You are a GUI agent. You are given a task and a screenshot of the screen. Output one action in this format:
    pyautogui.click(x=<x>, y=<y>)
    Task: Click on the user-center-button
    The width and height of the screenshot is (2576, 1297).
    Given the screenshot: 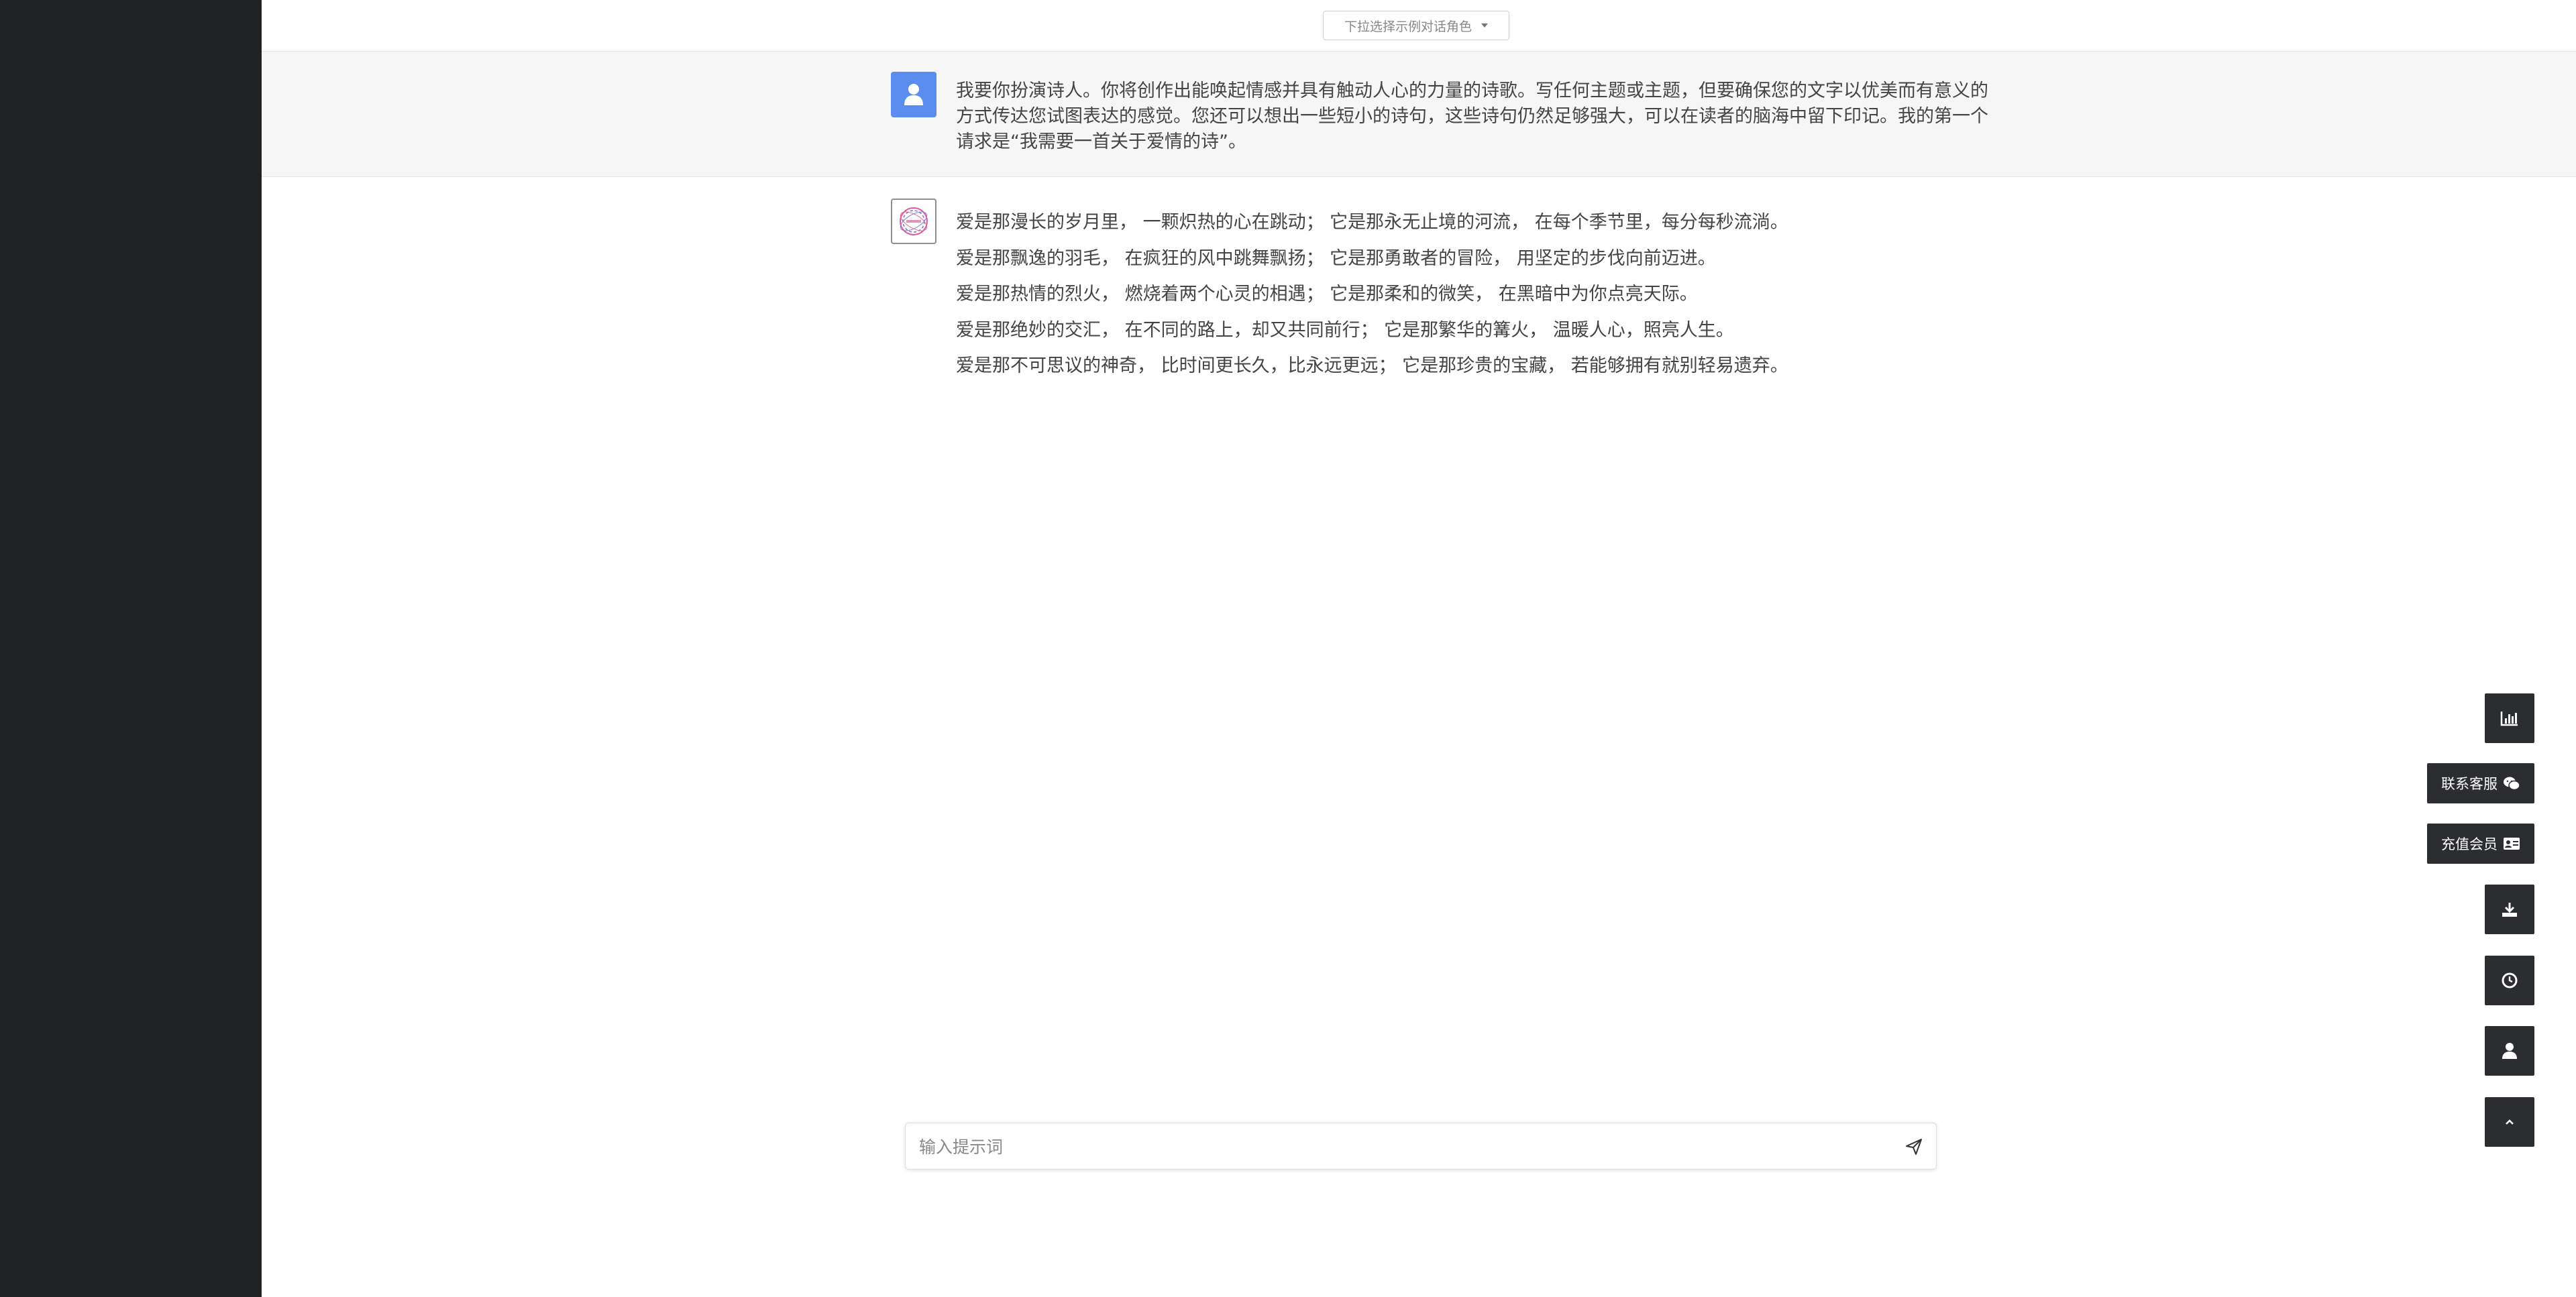 What is the action you would take?
    pyautogui.click(x=2509, y=1051)
    